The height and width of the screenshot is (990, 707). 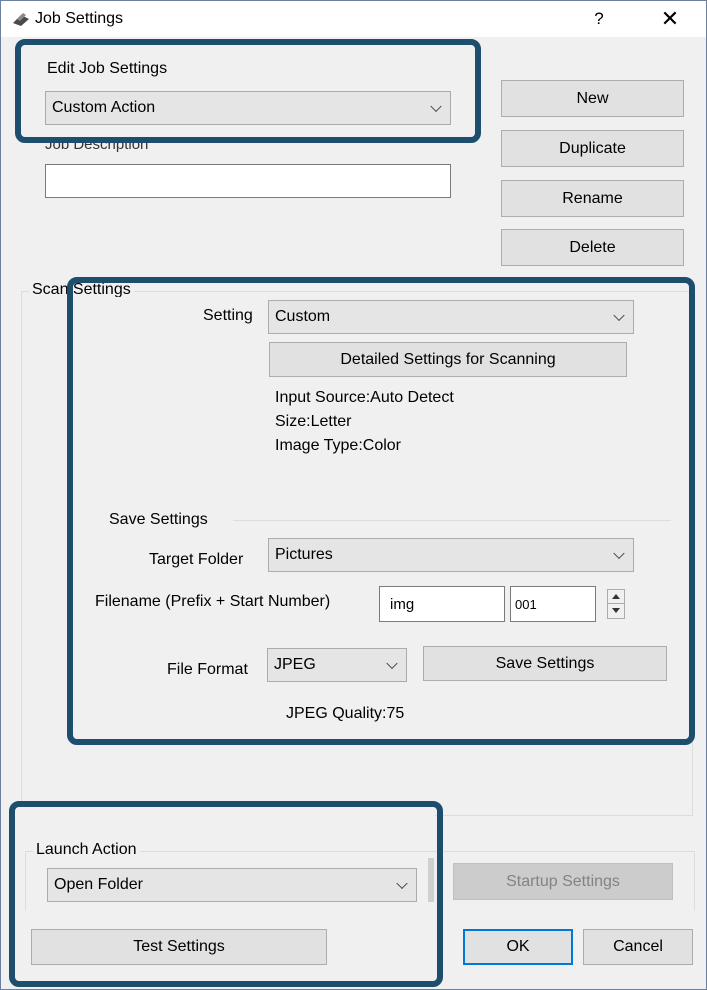 I want to click on filename-prefix-input: img, so click(x=442, y=604).